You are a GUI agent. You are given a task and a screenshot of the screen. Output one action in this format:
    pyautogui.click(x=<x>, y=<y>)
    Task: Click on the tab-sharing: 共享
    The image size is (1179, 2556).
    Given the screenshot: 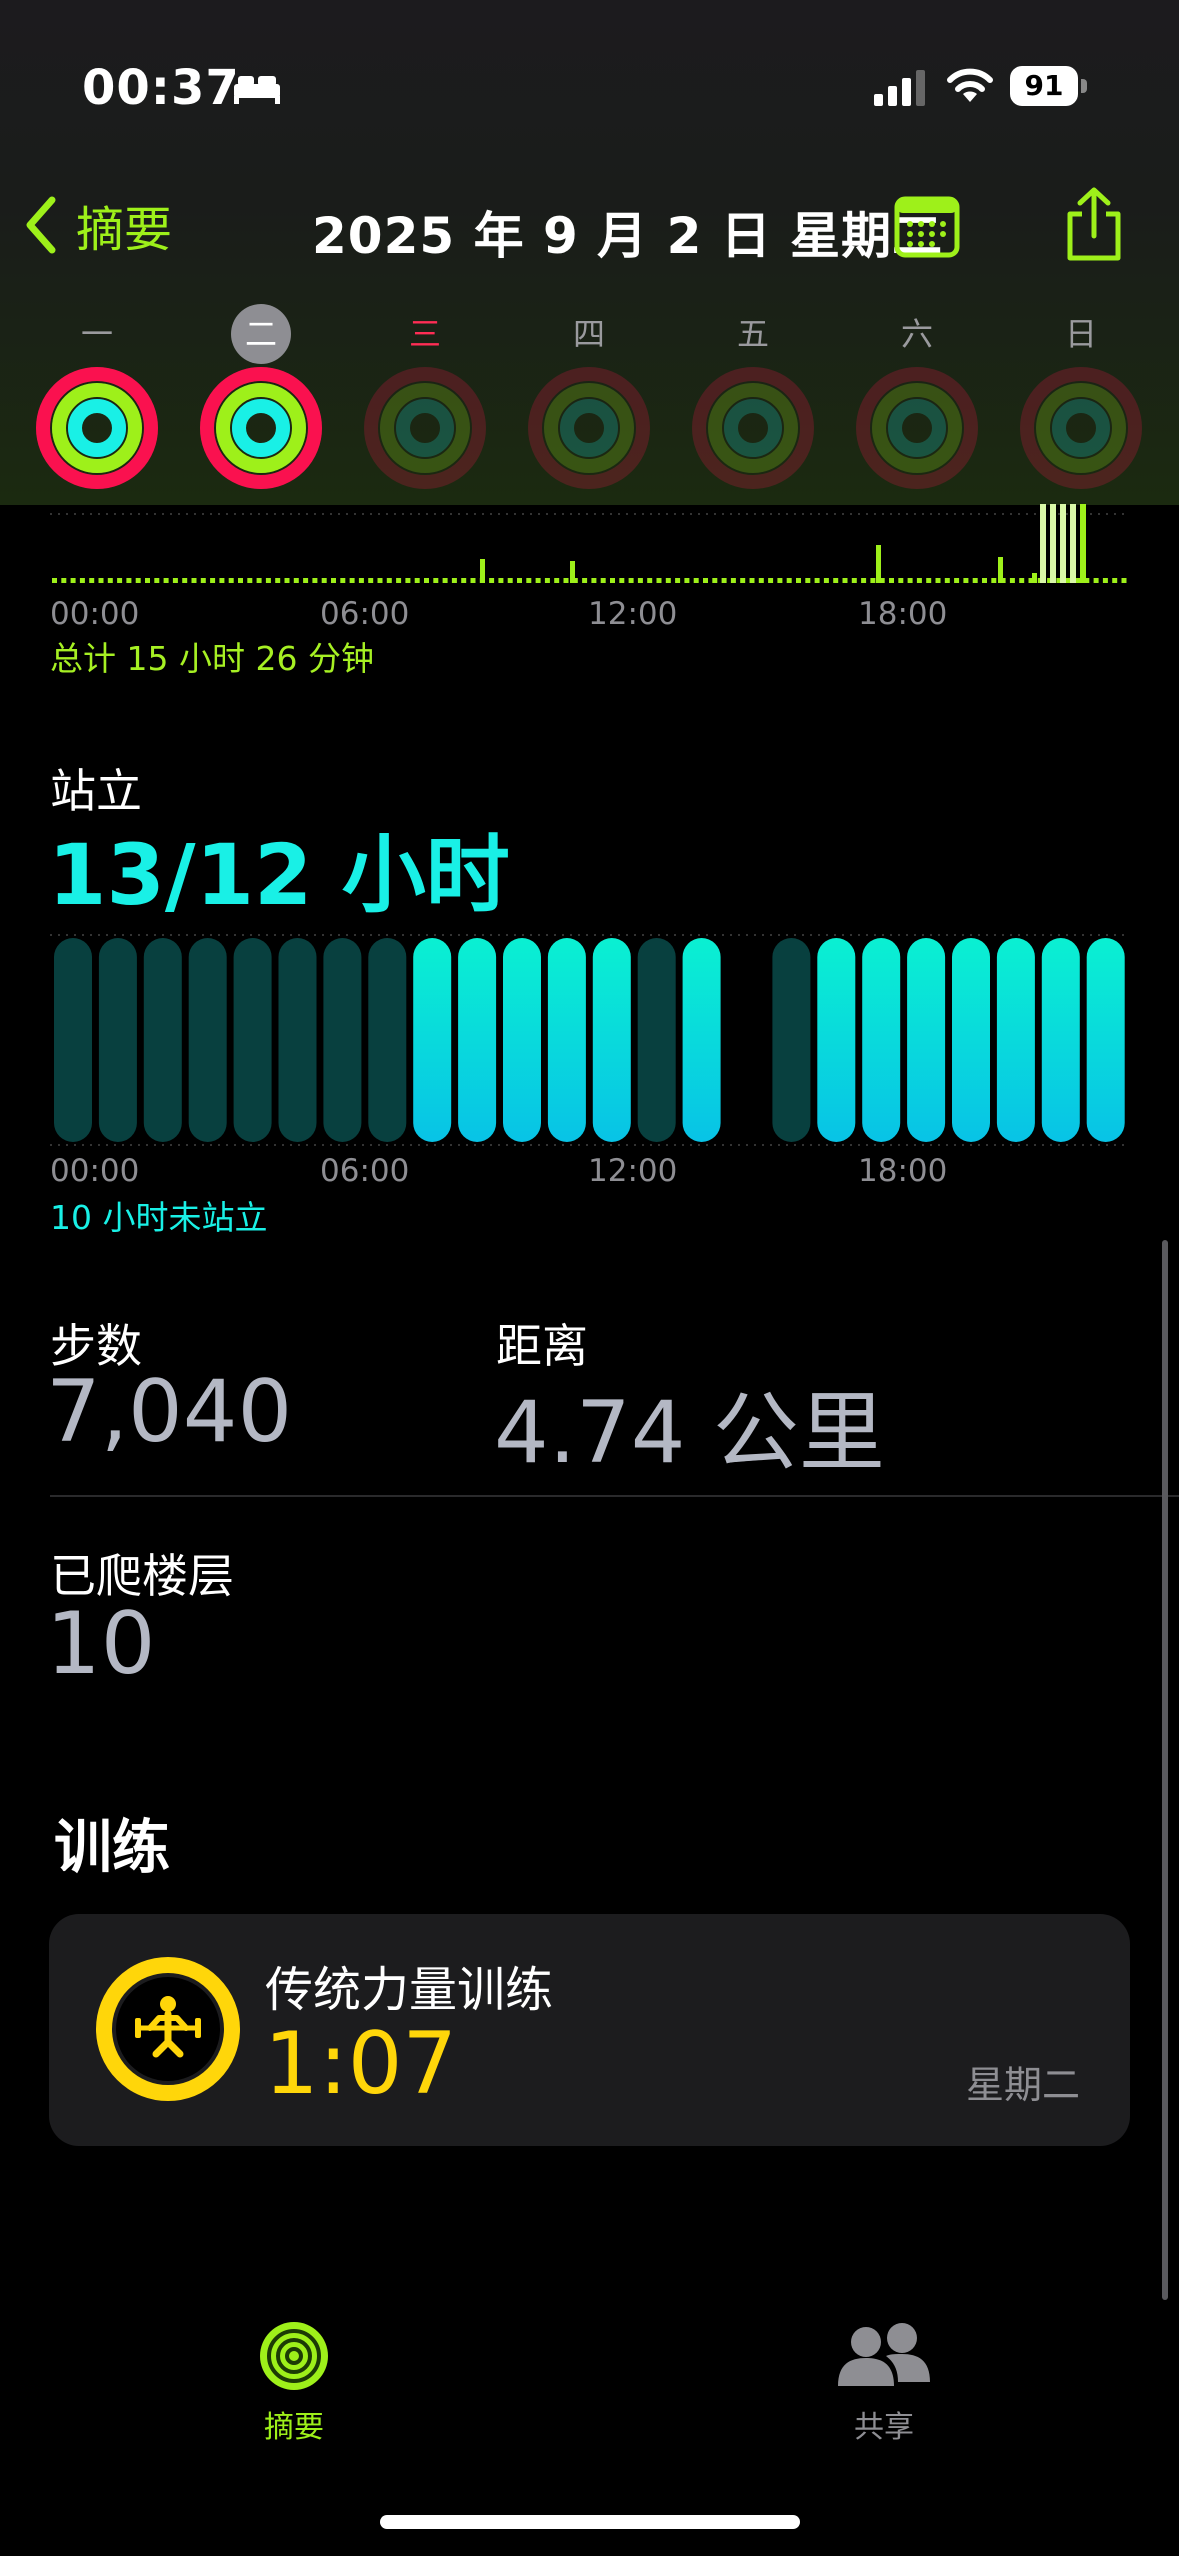 What is the action you would take?
    pyautogui.click(x=884, y=2383)
    